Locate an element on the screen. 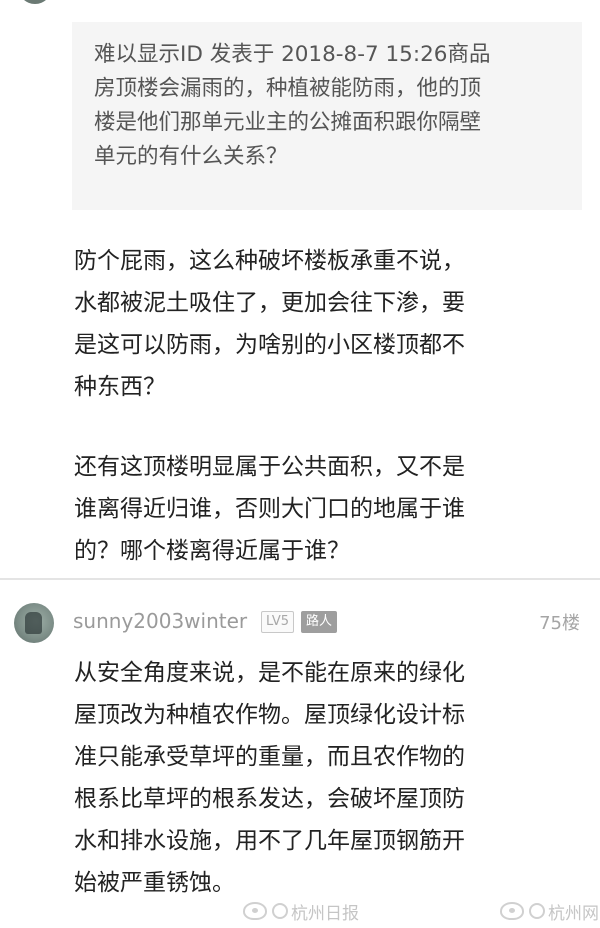 Image resolution: width=600 pixels, height=928 pixels. reply-line: 还有这顶楼明显属于公共面积，又不是 is located at coordinates (269, 467).